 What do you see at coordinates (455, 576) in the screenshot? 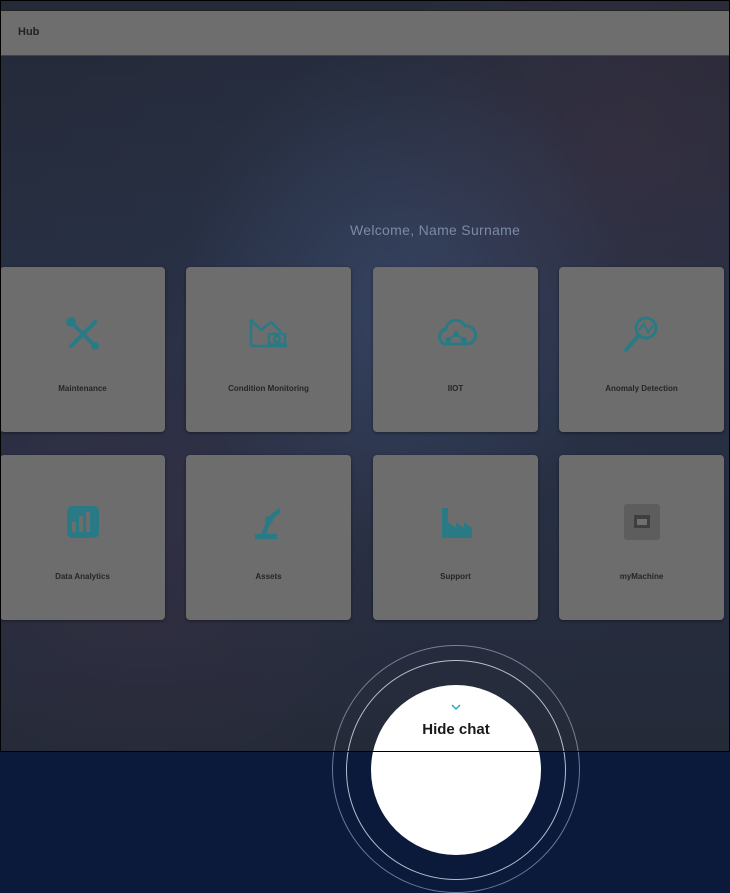
I see `tile-label: Support` at bounding box center [455, 576].